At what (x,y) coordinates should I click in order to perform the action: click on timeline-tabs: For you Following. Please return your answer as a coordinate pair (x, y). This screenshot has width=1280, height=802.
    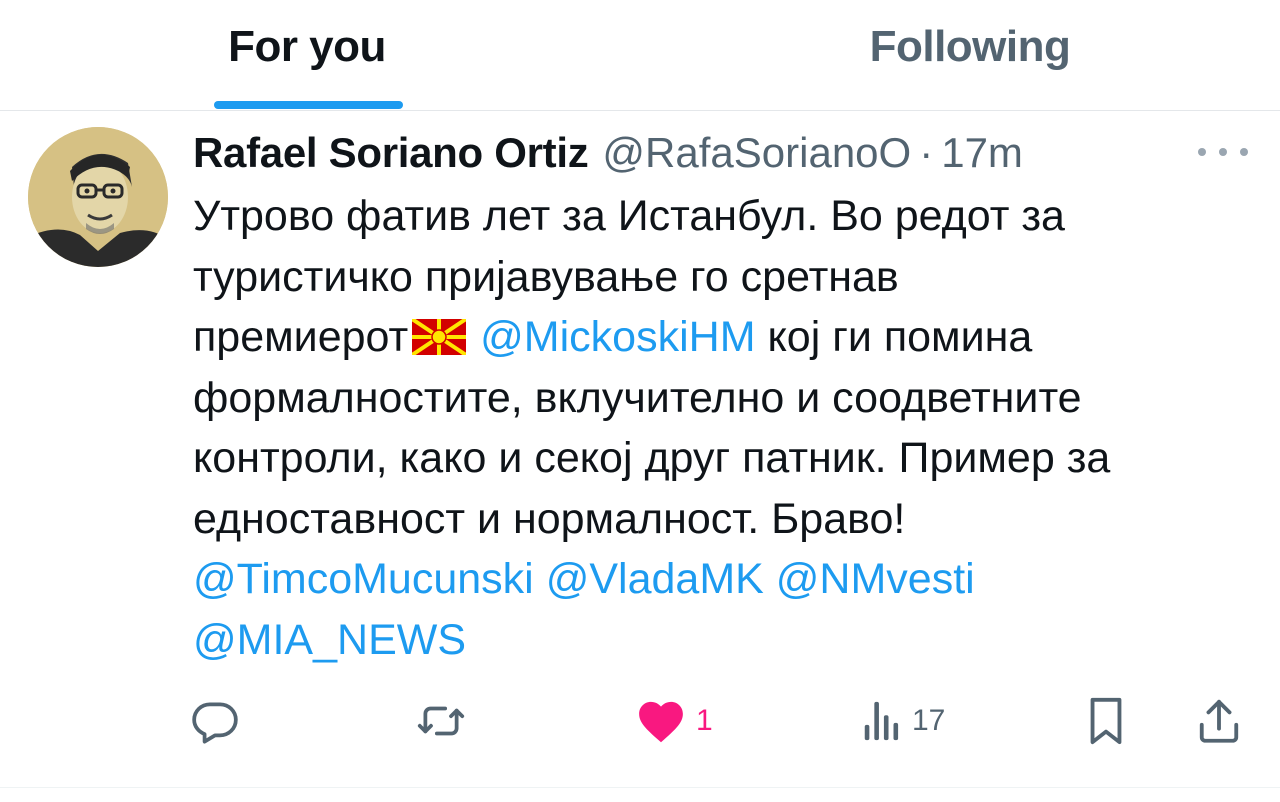
    Looking at the image, I should click on (640, 55).